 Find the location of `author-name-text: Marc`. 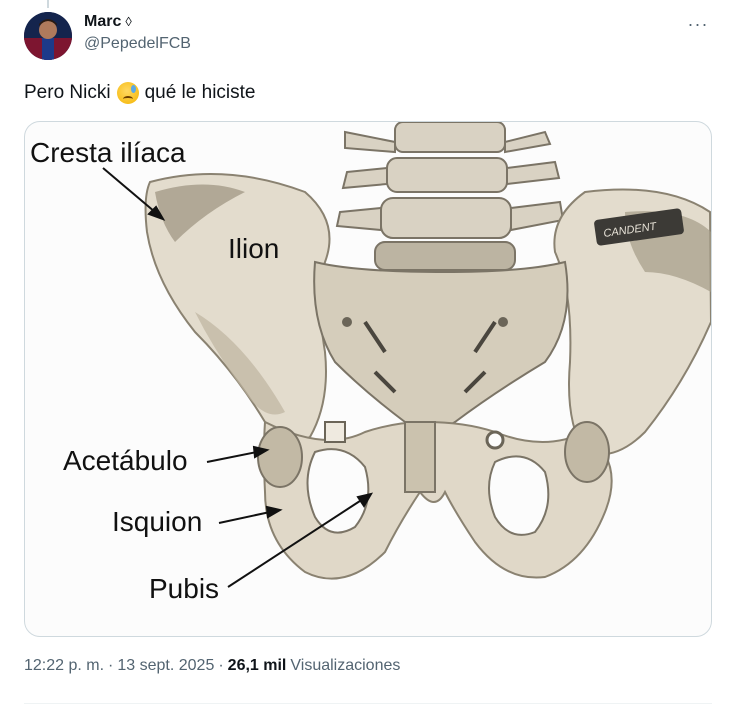

author-name-text: Marc is located at coordinates (103, 21).